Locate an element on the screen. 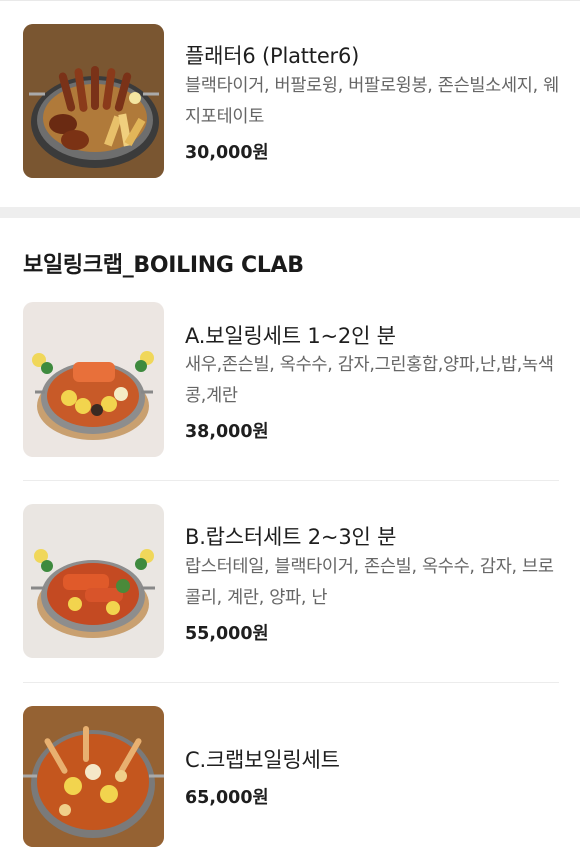 The image size is (580, 867). item-name: B.랍스터세트 2~3인 분 is located at coordinates (291, 537).